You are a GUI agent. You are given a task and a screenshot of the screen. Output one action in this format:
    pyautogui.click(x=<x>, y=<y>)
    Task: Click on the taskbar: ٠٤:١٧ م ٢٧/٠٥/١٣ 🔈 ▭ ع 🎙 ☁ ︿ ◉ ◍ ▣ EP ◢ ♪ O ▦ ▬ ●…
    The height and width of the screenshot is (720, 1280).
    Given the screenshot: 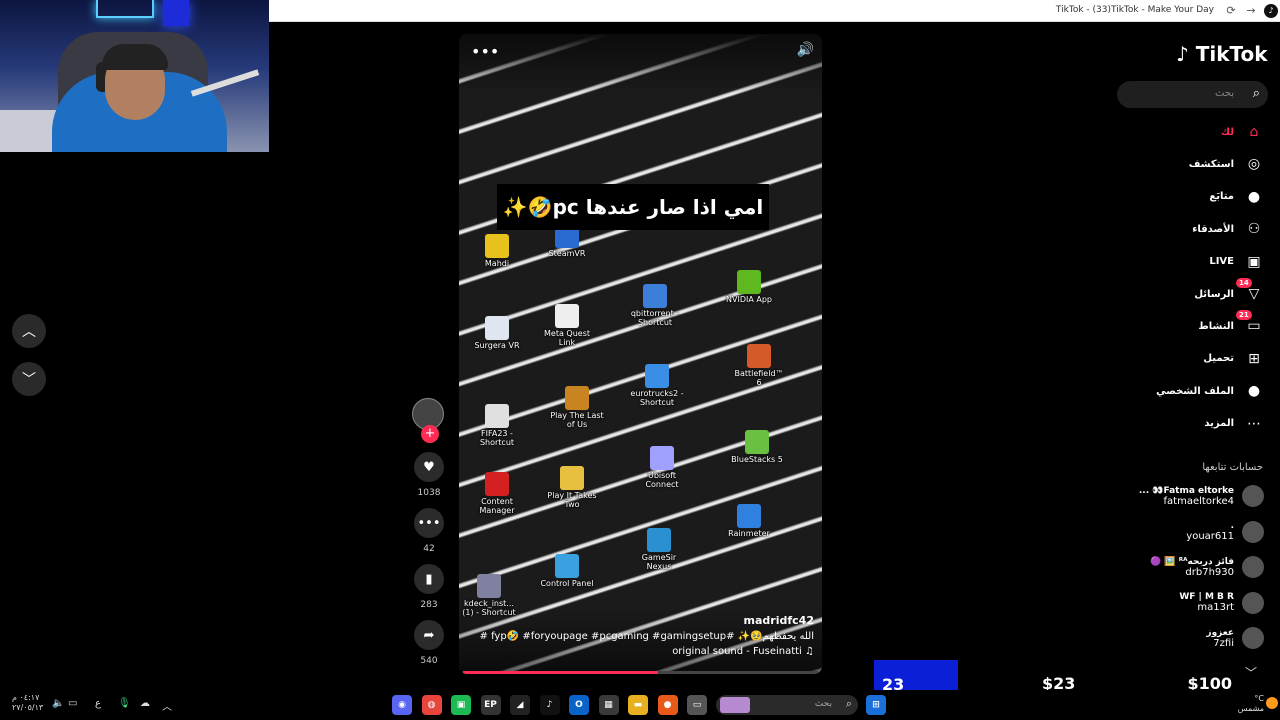 What is the action you would take?
    pyautogui.click(x=640, y=705)
    